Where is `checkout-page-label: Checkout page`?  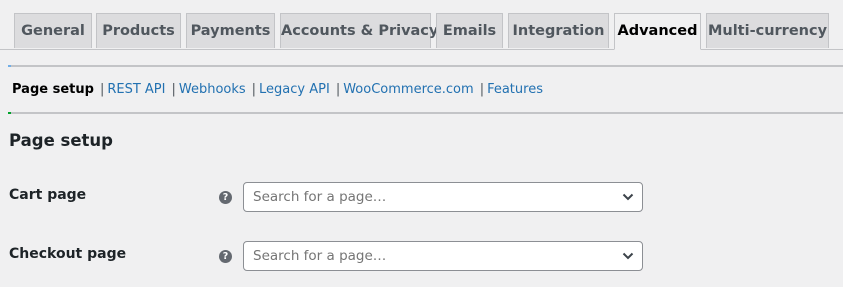 checkout-page-label: Checkout page is located at coordinates (68, 254).